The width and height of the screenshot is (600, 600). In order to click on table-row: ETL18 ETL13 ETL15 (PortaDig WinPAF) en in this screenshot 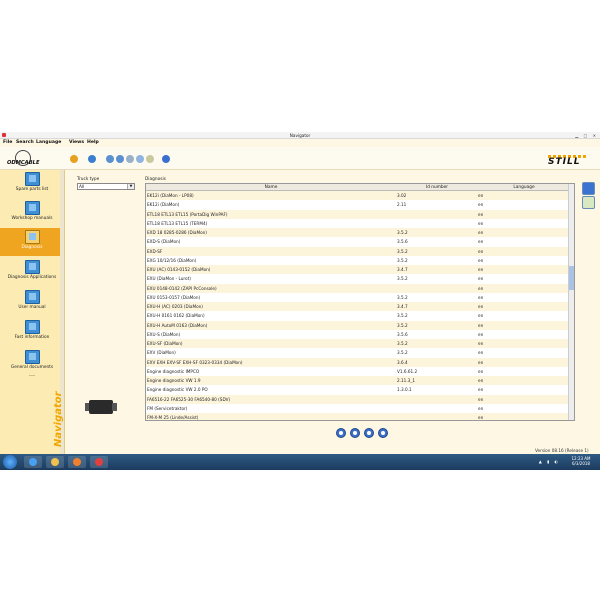, I will do `click(358, 214)`.